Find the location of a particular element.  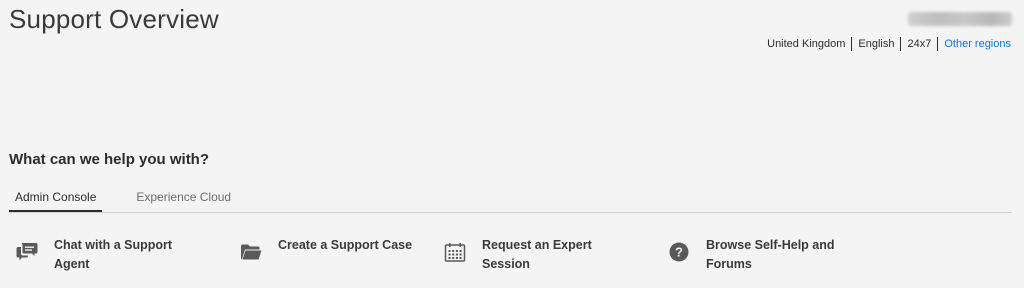

create-support-case-button: Create a Support Case is located at coordinates (329, 249).